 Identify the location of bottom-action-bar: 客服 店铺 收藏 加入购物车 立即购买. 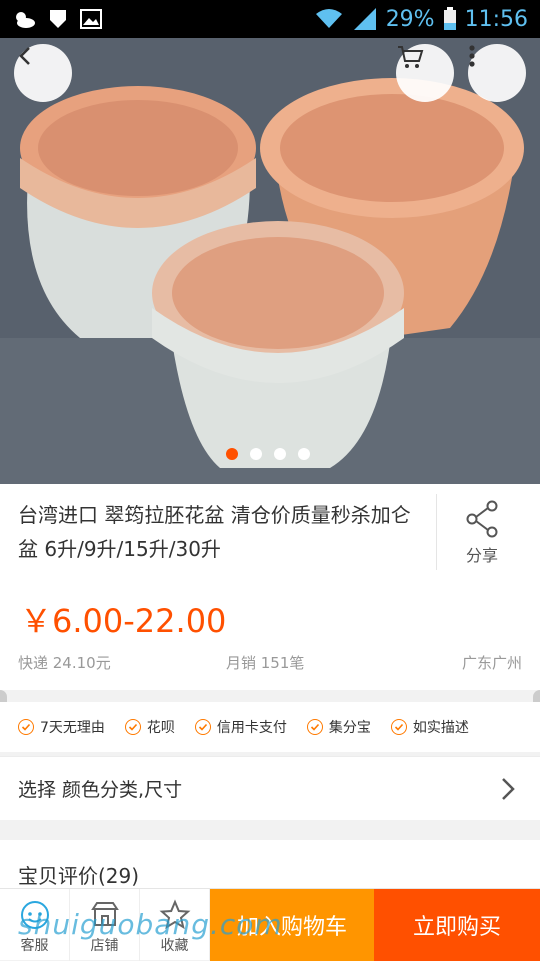
(270, 924).